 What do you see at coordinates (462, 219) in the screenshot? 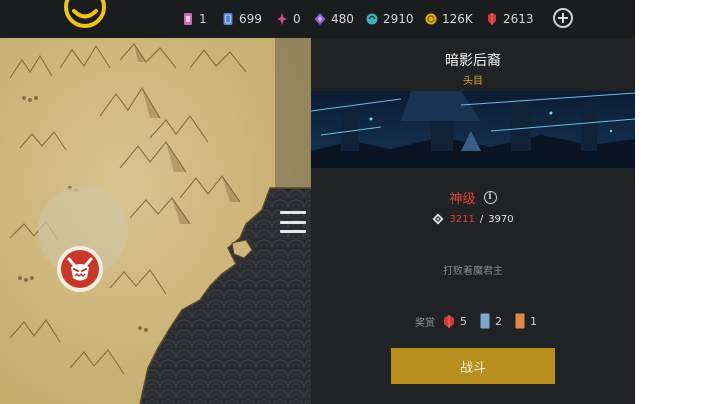
I see `power-current: 3211` at bounding box center [462, 219].